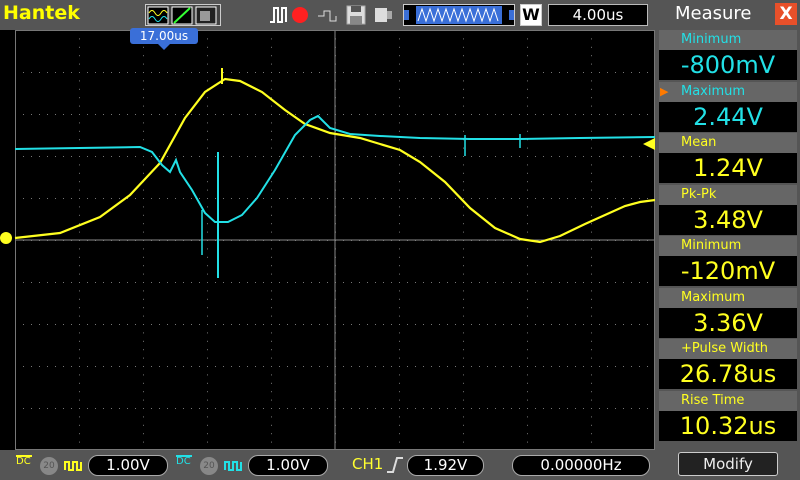 The image size is (800, 480). Describe the element at coordinates (234, 465) in the screenshot. I see `ch2-probe-icon` at that location.